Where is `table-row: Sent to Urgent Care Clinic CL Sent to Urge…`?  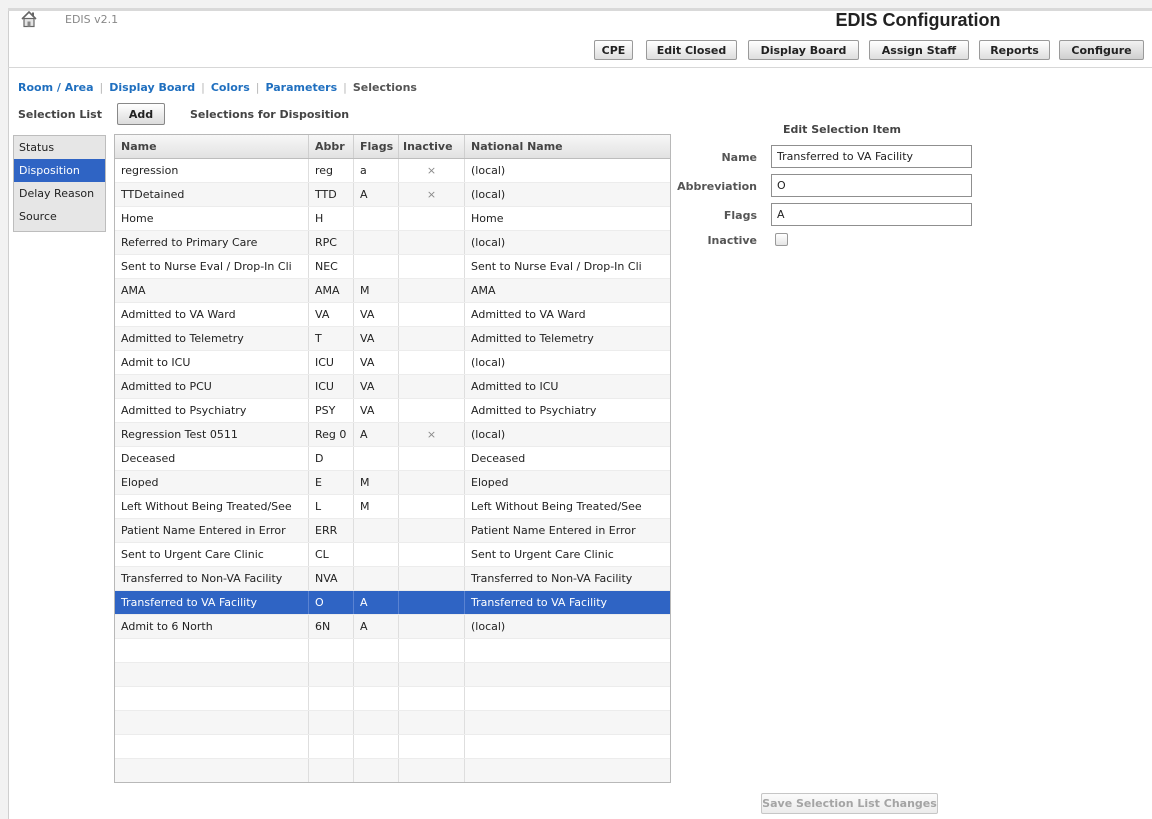 table-row: Sent to Urgent Care Clinic CL Sent to Urge… is located at coordinates (392, 555).